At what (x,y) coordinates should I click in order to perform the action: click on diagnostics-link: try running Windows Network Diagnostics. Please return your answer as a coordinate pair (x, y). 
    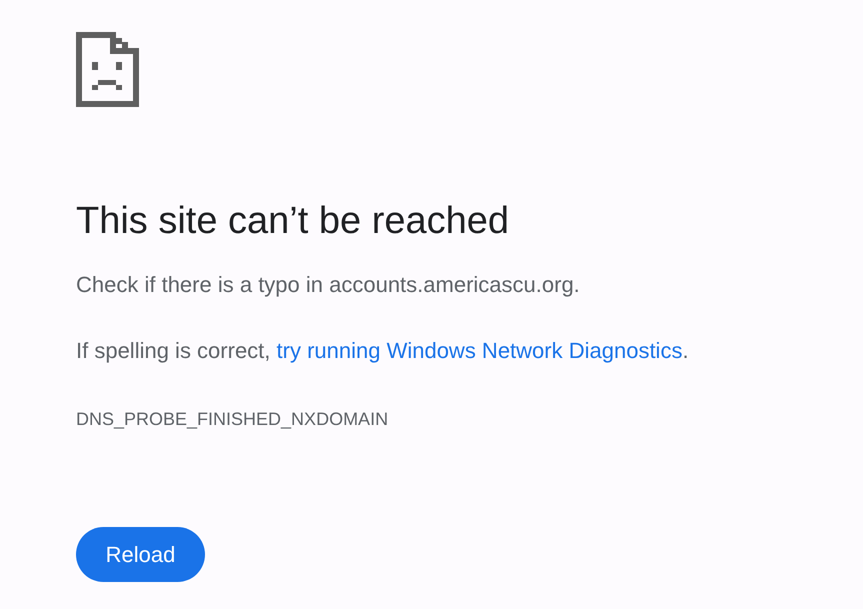
    Looking at the image, I should click on (479, 350).